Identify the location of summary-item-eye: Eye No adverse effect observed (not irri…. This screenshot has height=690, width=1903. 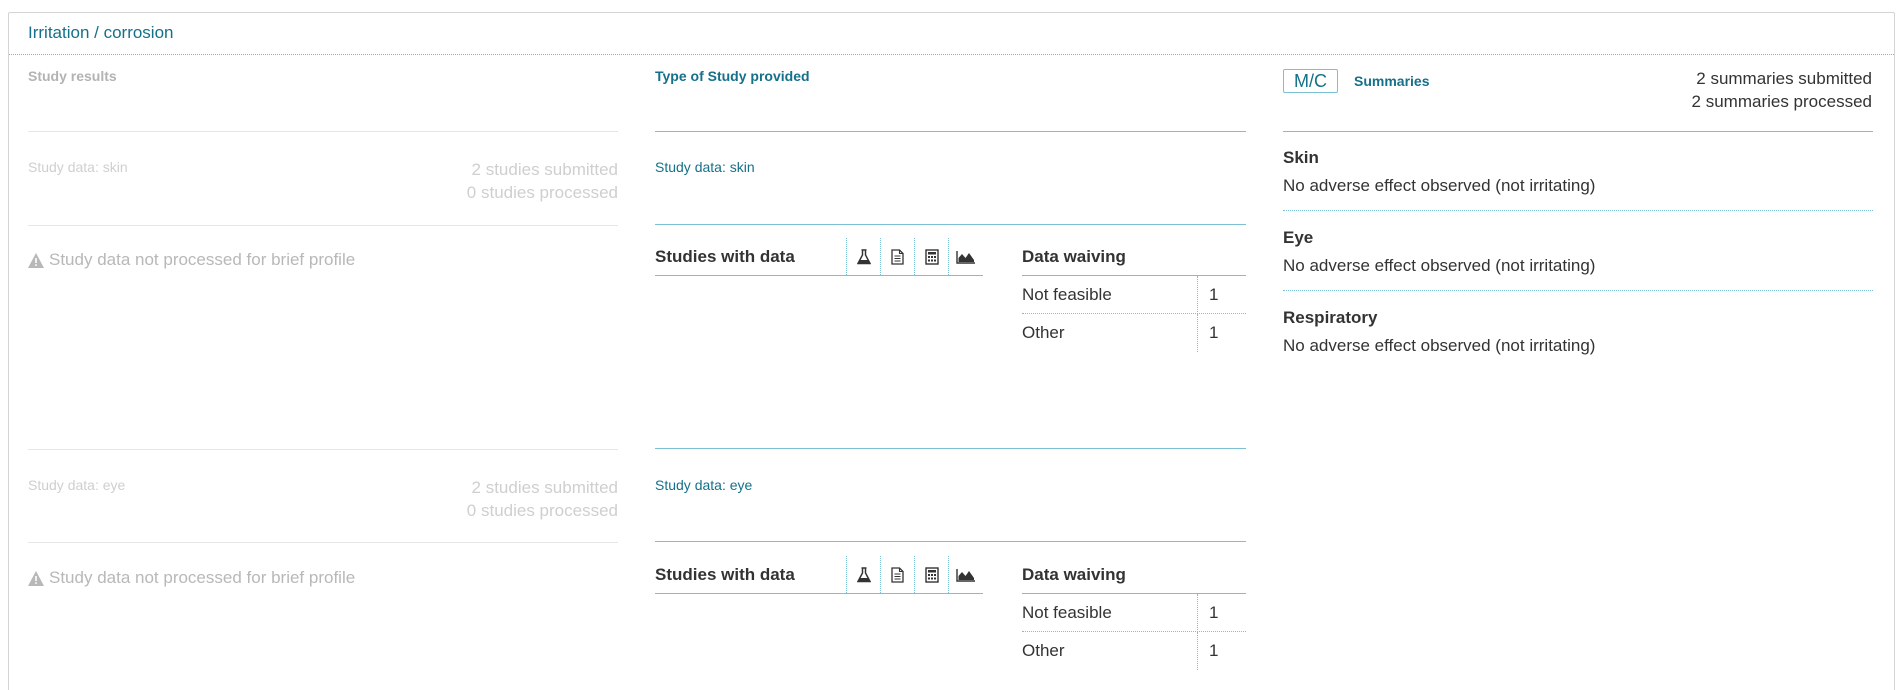
(1578, 252).